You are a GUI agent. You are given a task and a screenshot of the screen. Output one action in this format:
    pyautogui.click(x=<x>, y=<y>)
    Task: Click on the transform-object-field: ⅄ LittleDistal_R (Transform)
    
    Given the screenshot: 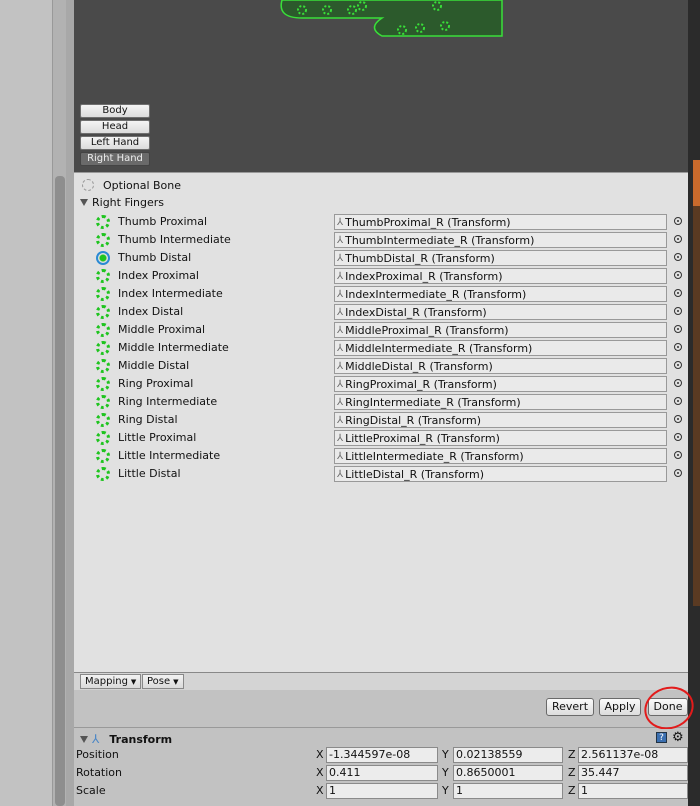 What is the action you would take?
    pyautogui.click(x=500, y=474)
    